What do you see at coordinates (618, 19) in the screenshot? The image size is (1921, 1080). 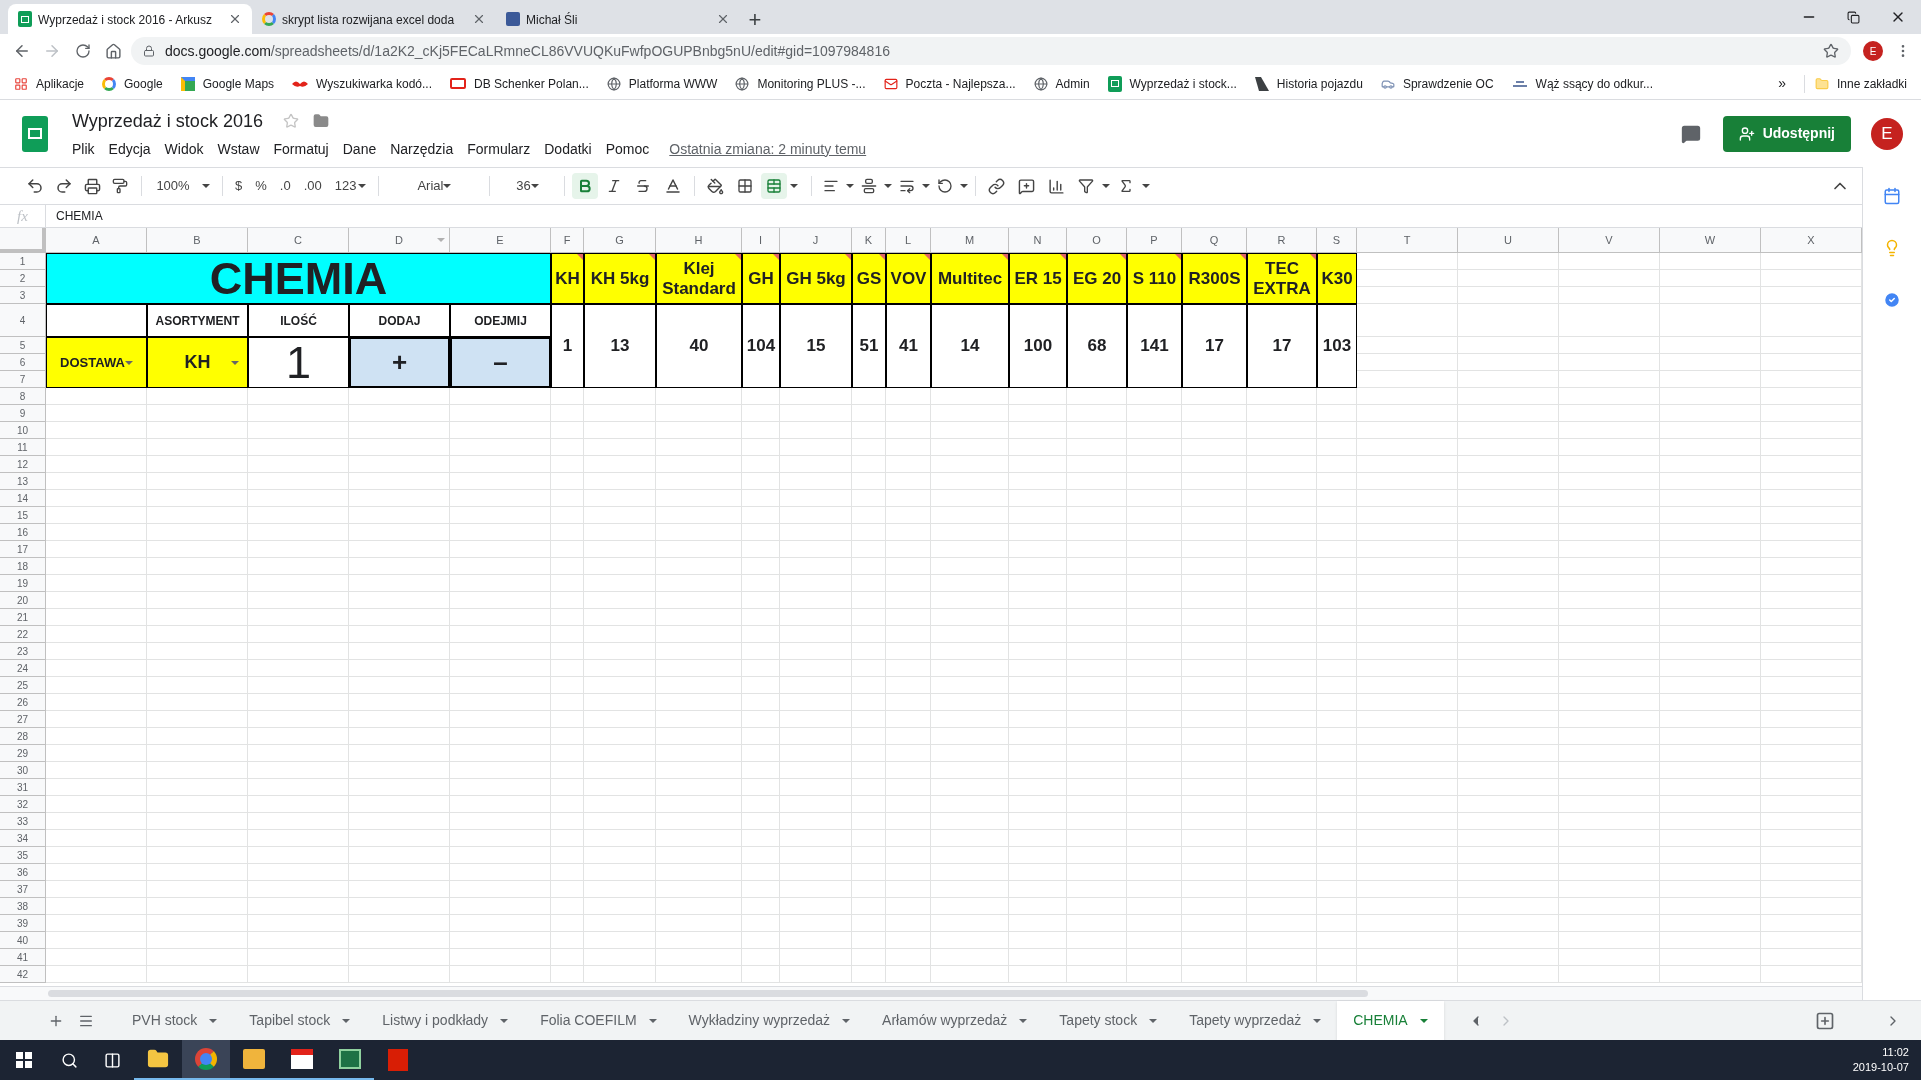 I see `browser-tab: Michał Śli` at bounding box center [618, 19].